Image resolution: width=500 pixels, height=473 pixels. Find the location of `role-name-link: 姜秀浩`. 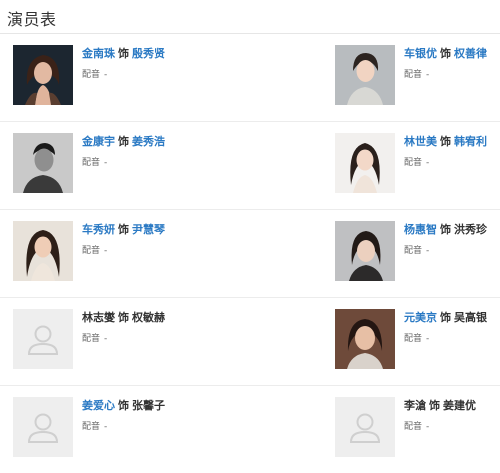

role-name-link: 姜秀浩 is located at coordinates (148, 141).